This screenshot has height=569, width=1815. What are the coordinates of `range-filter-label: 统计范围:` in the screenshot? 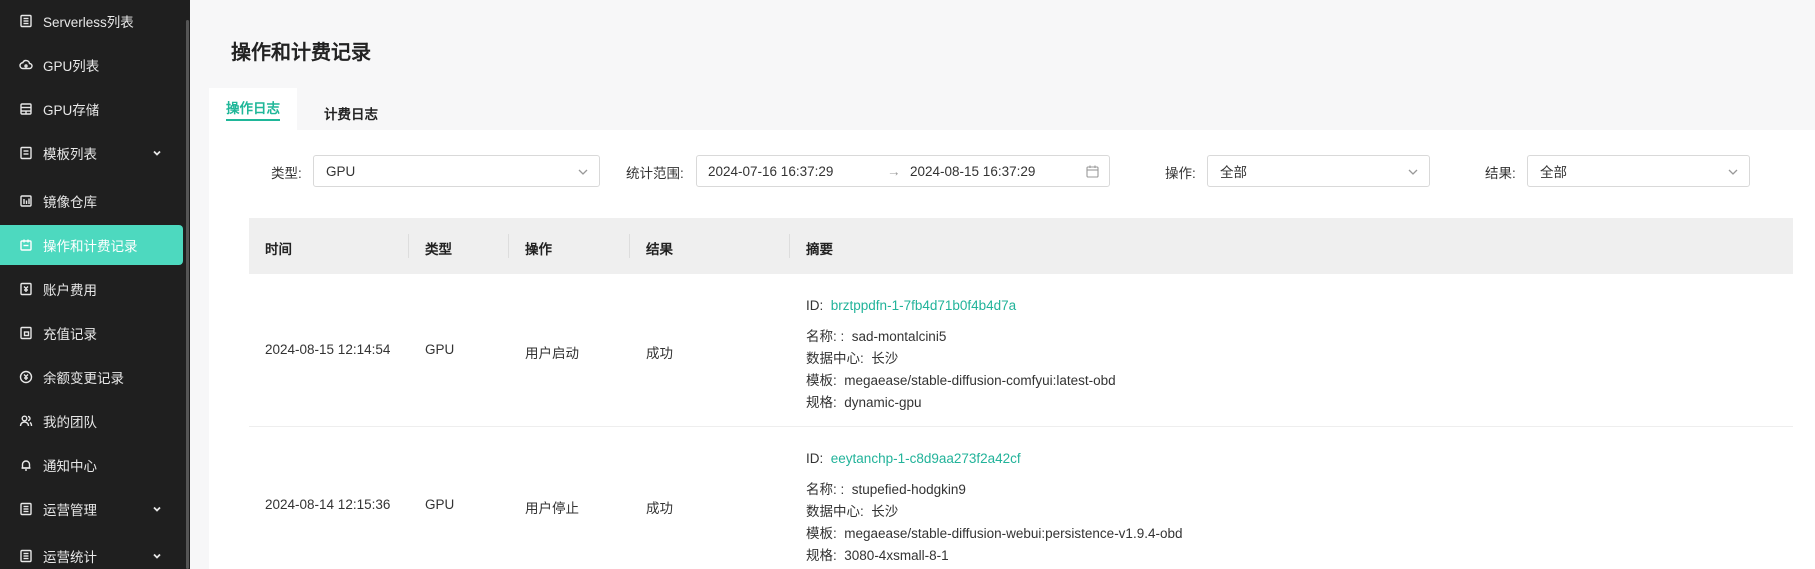 It's located at (655, 173).